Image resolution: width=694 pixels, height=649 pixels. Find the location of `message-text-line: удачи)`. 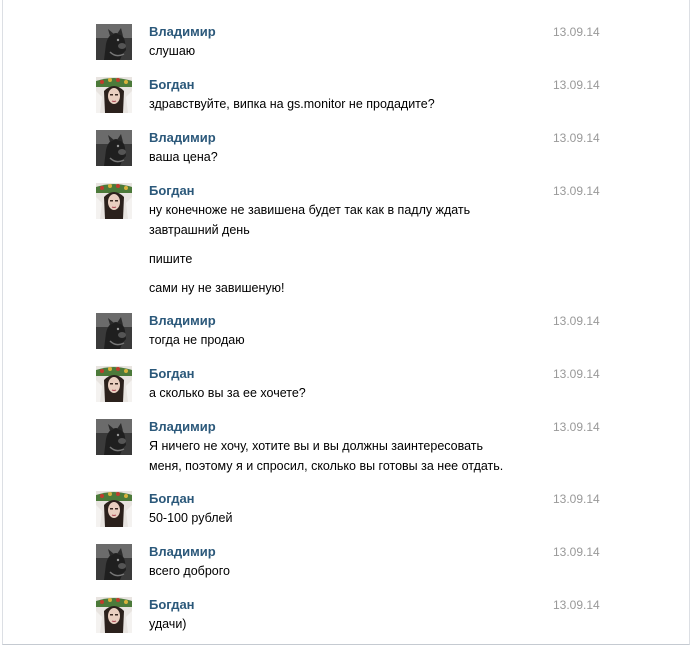

message-text-line: удачи) is located at coordinates (168, 624).